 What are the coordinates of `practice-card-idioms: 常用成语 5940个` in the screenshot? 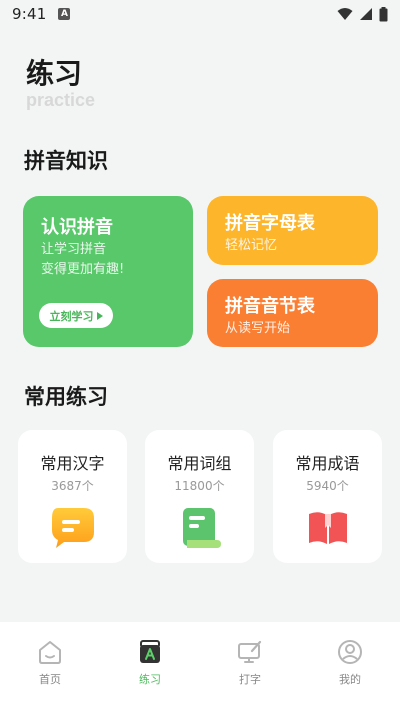 It's located at (327, 496).